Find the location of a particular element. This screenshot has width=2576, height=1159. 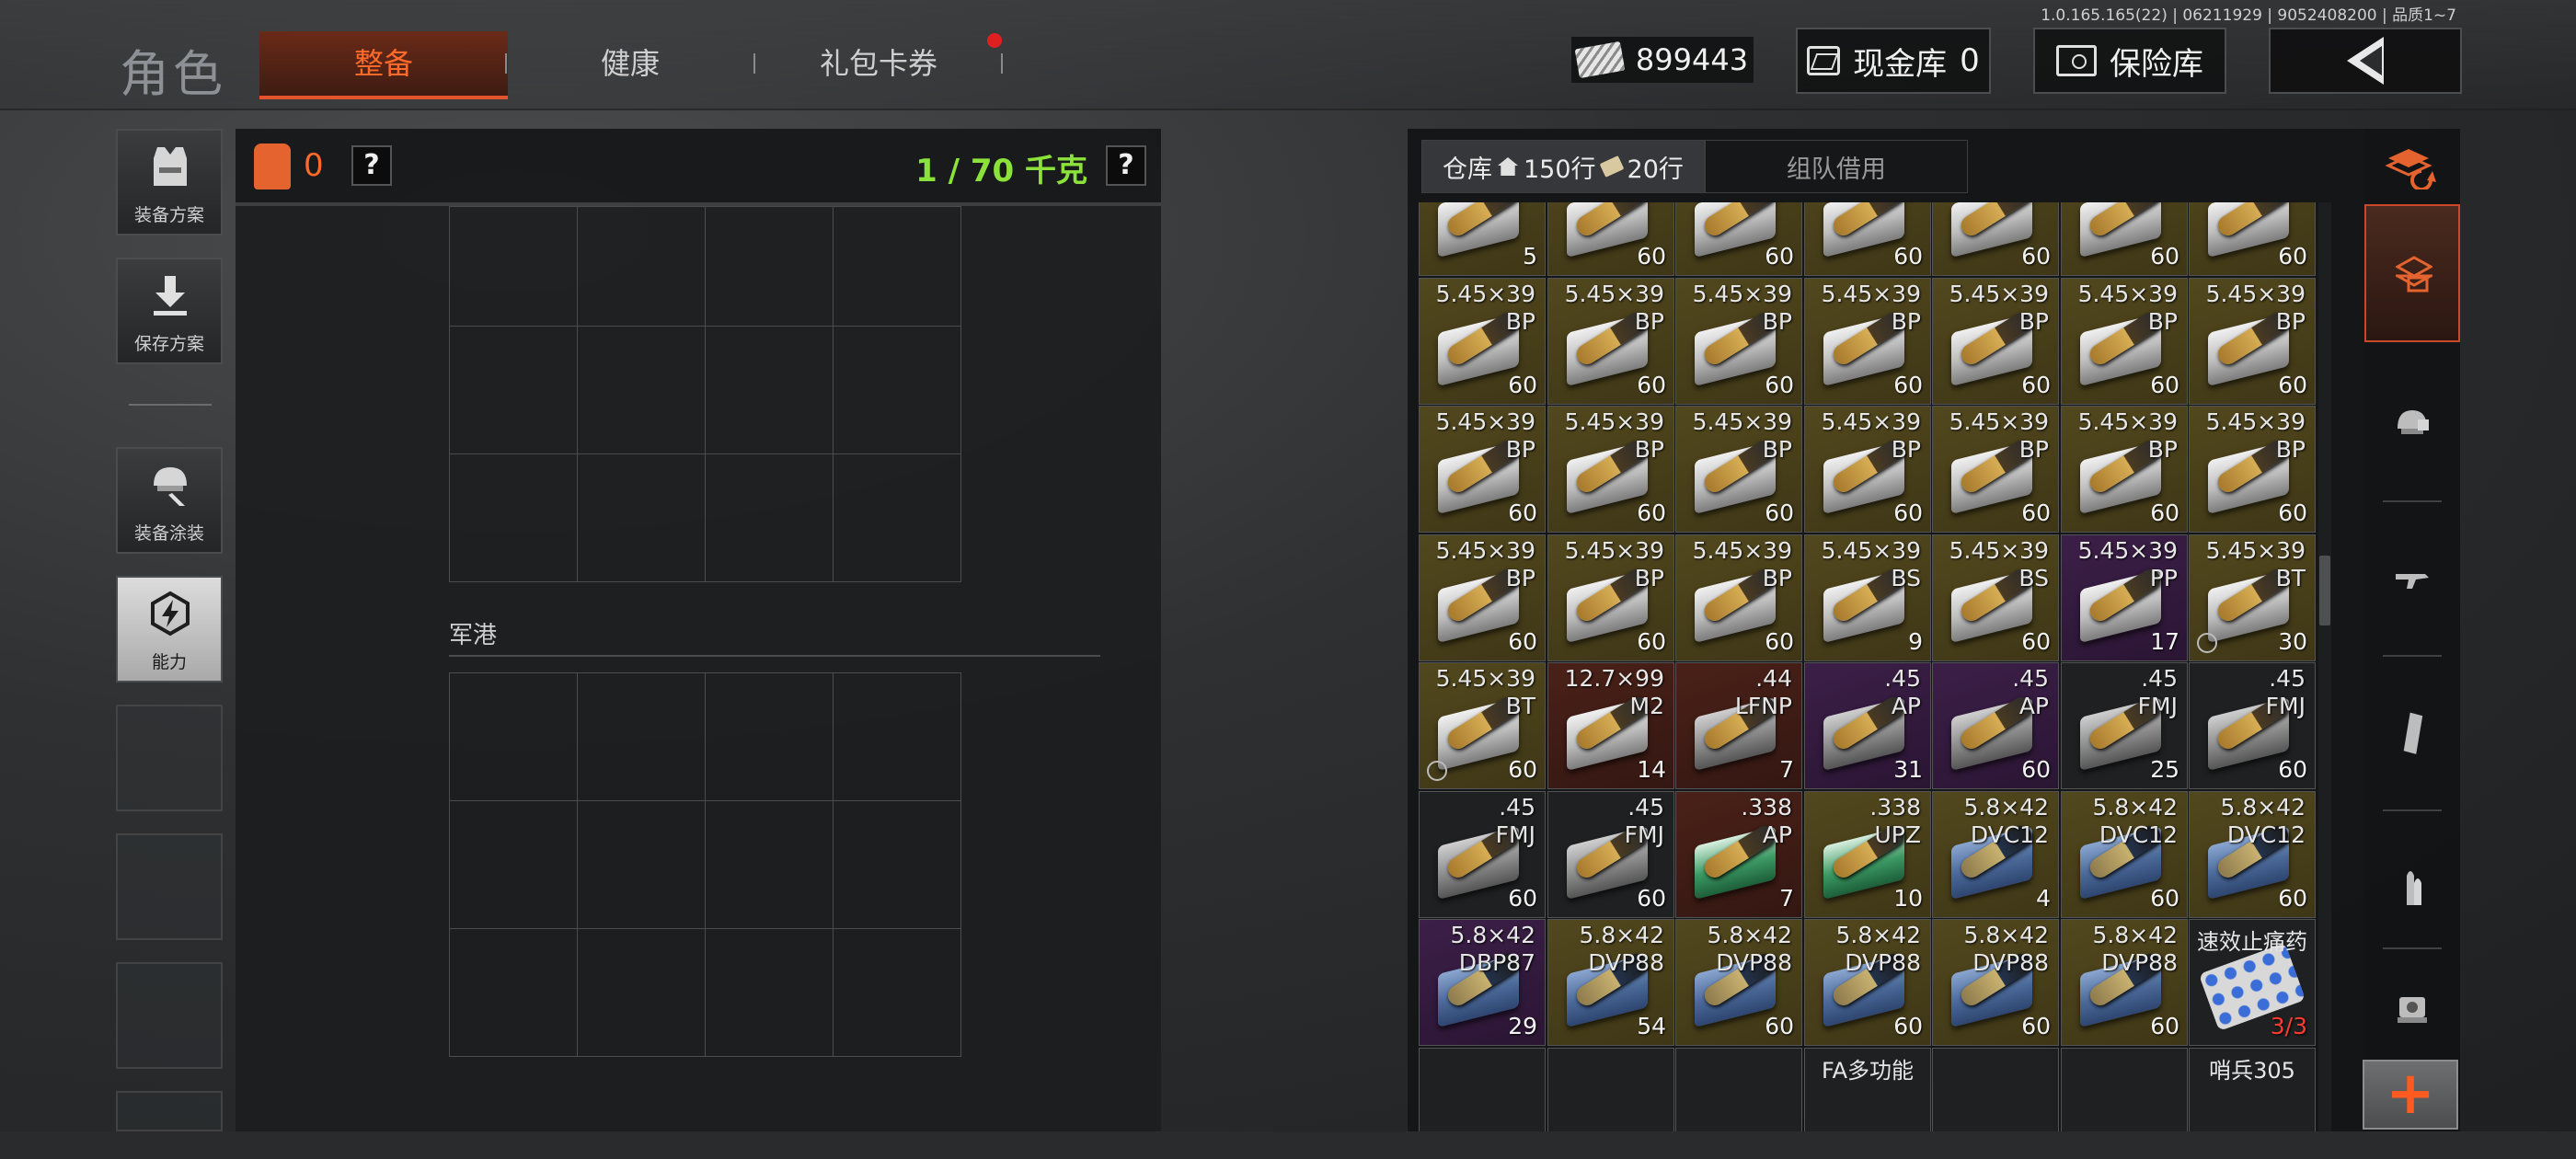

inventory-item: 5.8×42 DVC12 4 is located at coordinates (1995, 854).